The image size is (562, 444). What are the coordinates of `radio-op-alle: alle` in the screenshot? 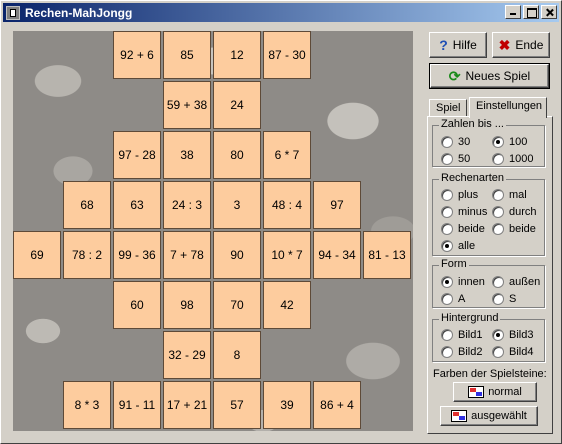 It's located at (458, 246).